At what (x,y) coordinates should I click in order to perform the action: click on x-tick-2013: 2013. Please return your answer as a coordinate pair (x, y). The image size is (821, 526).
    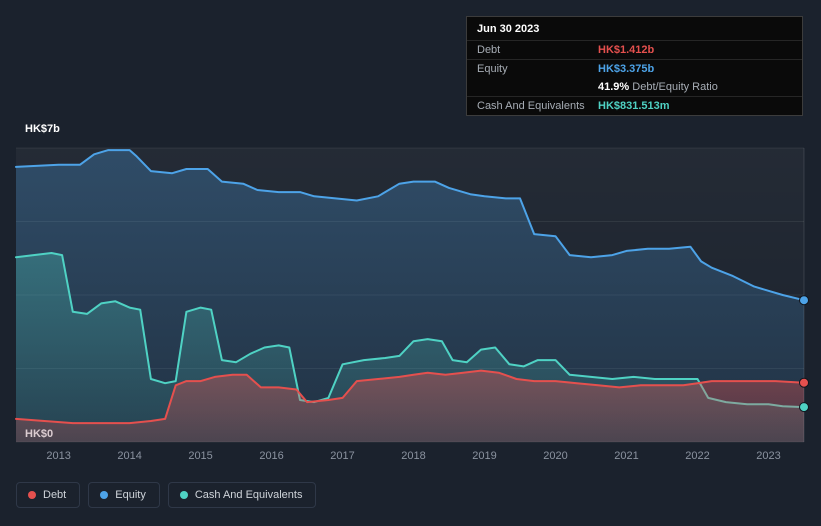
    Looking at the image, I should click on (58, 456).